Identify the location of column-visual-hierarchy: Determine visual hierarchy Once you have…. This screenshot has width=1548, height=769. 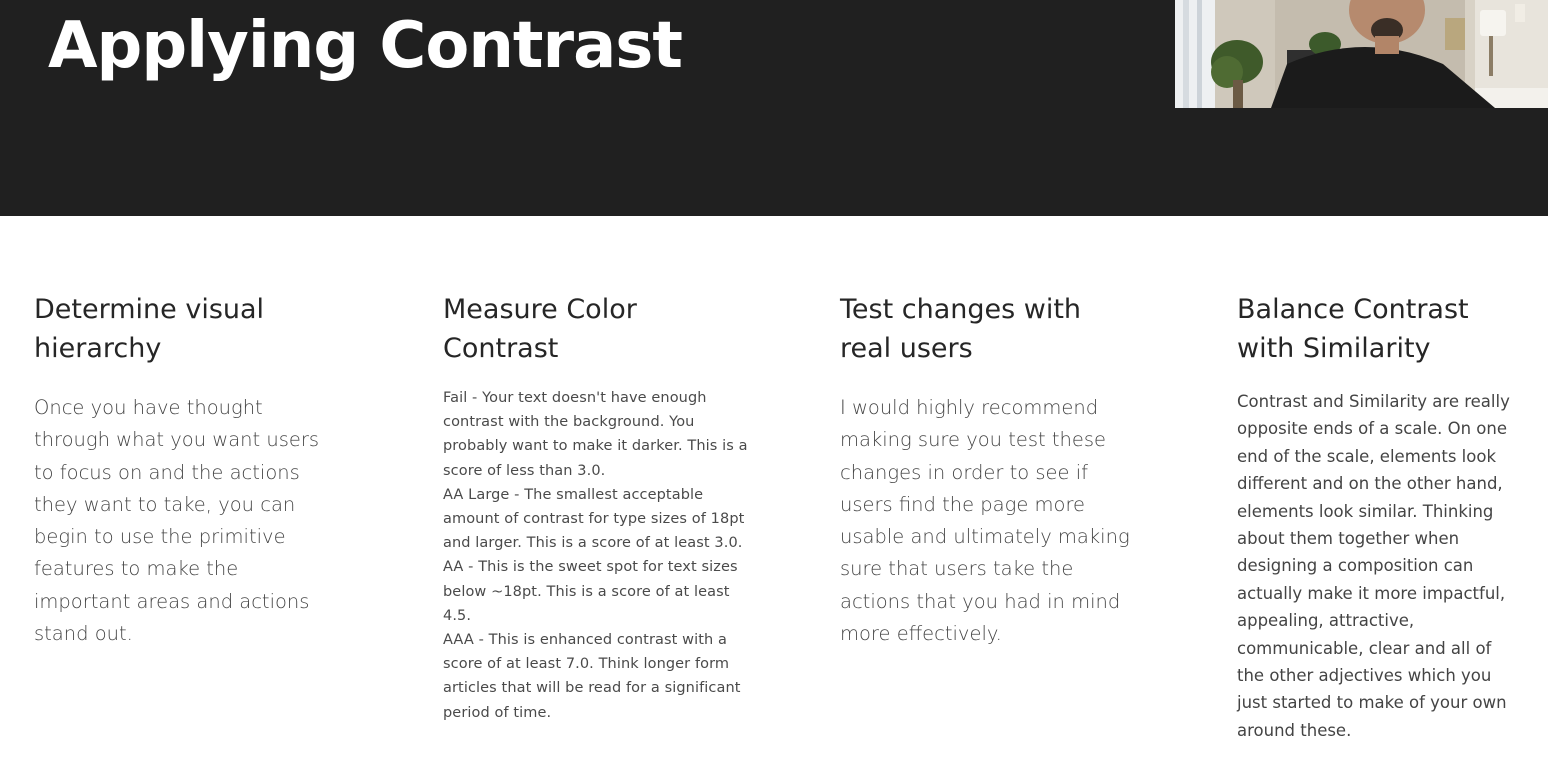
(184, 470).